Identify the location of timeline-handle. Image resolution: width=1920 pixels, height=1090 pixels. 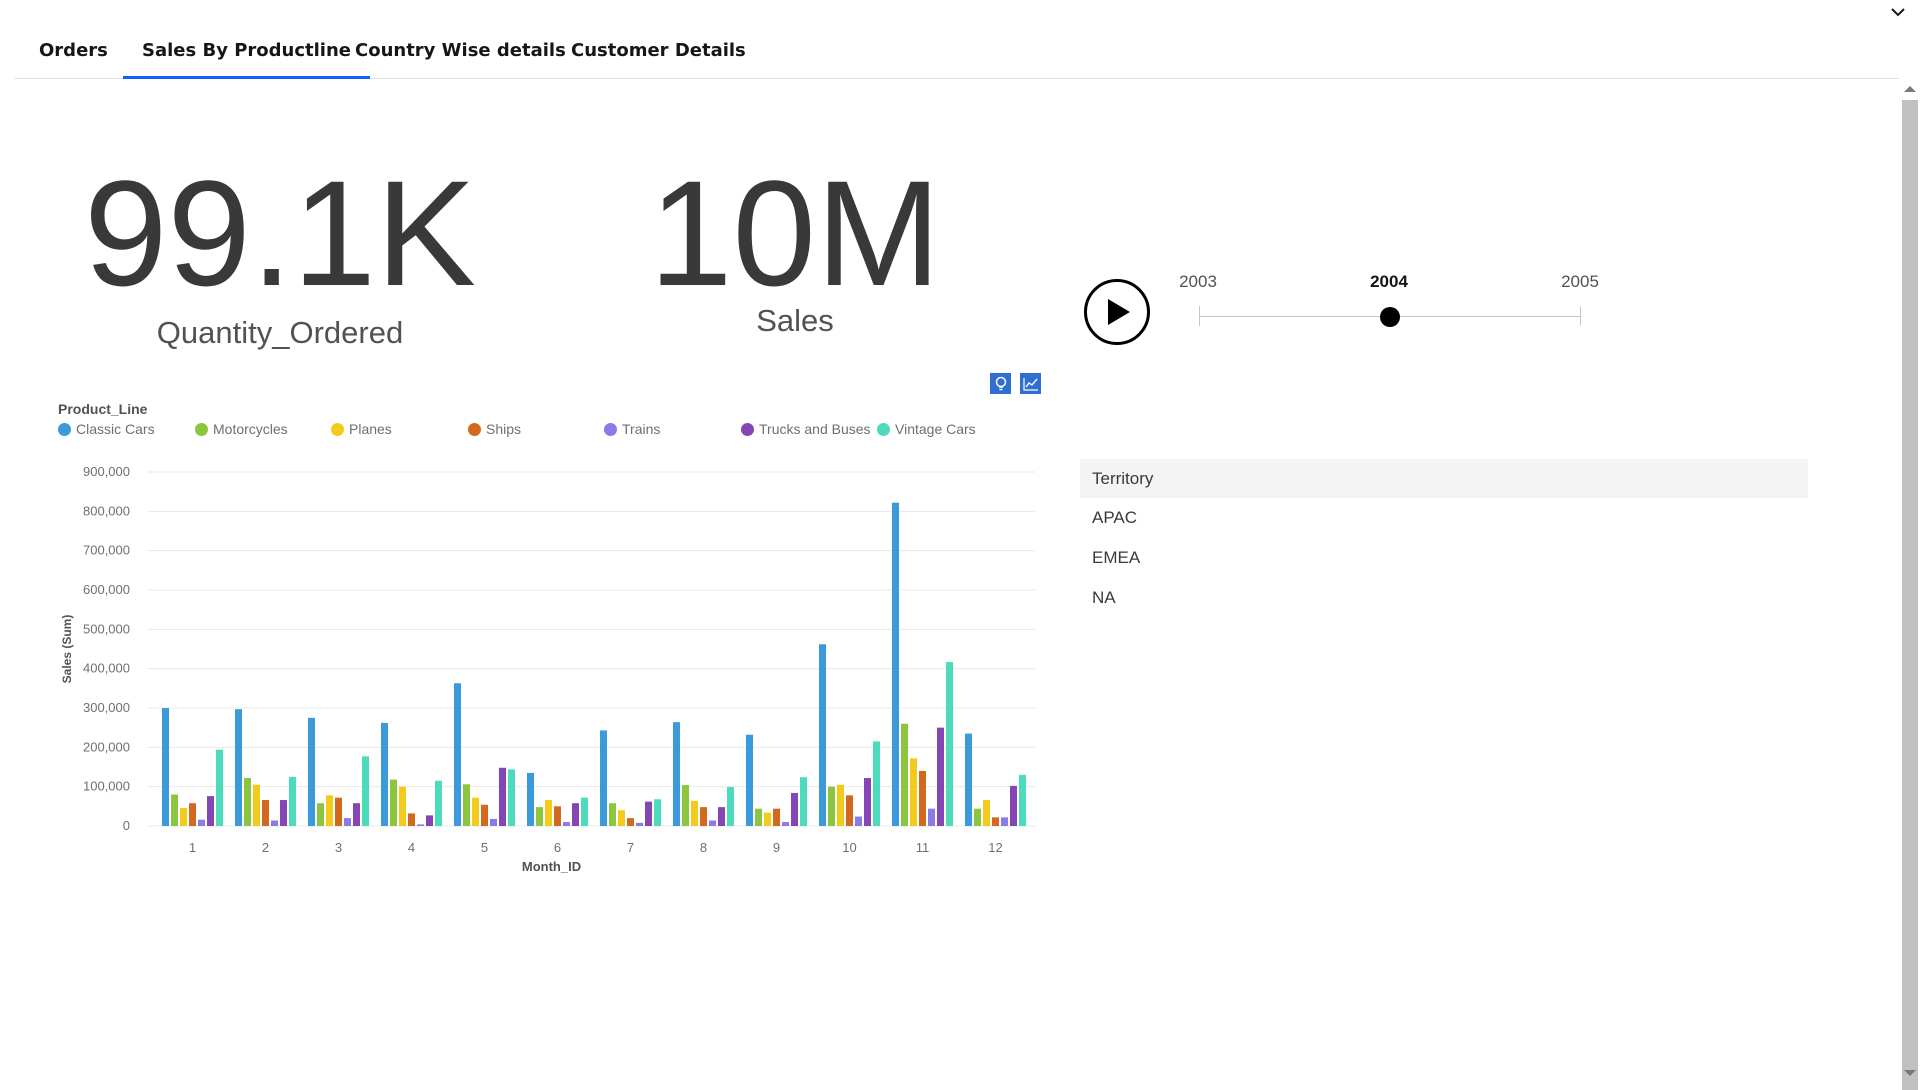
(1390, 317).